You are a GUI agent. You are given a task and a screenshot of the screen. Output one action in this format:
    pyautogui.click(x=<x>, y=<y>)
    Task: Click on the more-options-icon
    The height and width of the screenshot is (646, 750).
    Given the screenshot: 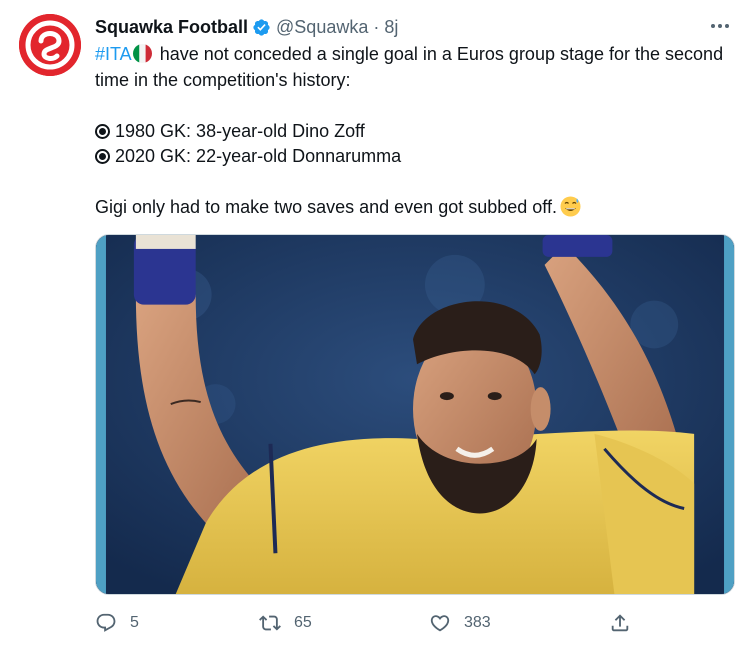 What is the action you would take?
    pyautogui.click(x=720, y=26)
    